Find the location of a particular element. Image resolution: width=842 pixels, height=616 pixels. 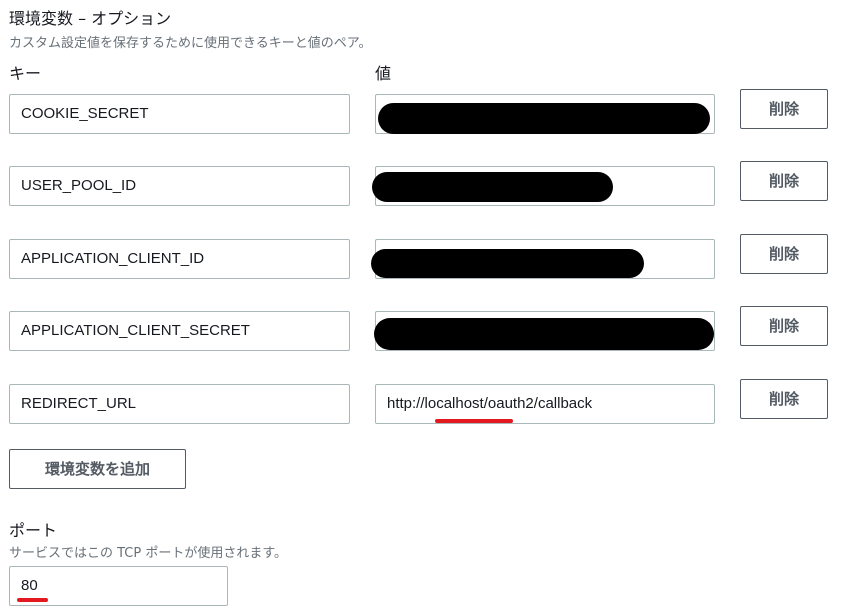

add-env-var-button: 環境変数を追加 is located at coordinates (97, 469).